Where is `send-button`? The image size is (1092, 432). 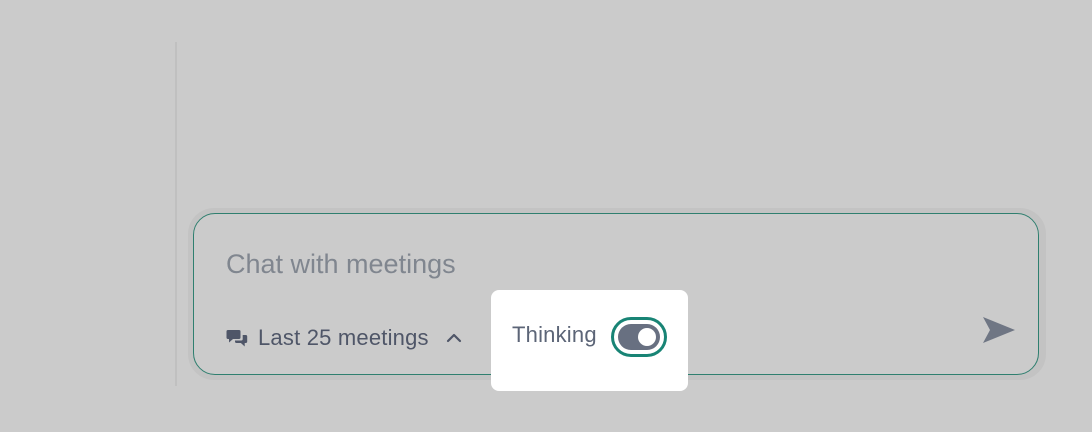 send-button is located at coordinates (999, 332).